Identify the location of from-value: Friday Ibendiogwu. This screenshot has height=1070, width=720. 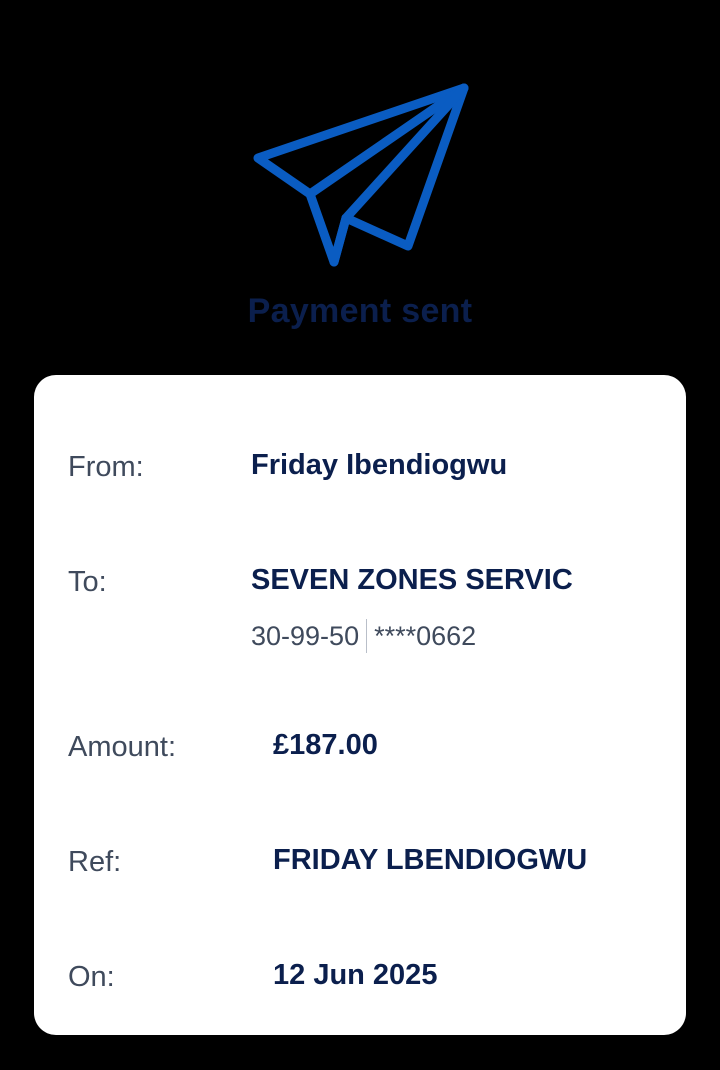
(379, 465).